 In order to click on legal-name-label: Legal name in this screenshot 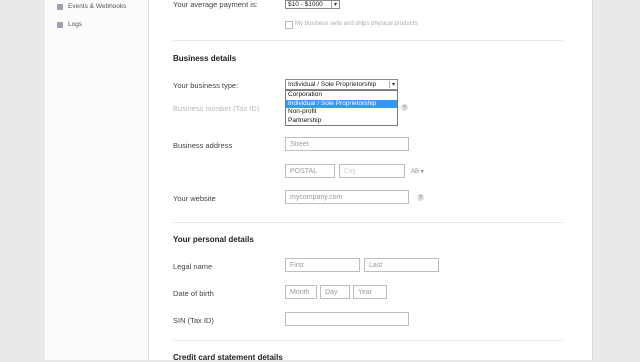, I will do `click(193, 266)`.